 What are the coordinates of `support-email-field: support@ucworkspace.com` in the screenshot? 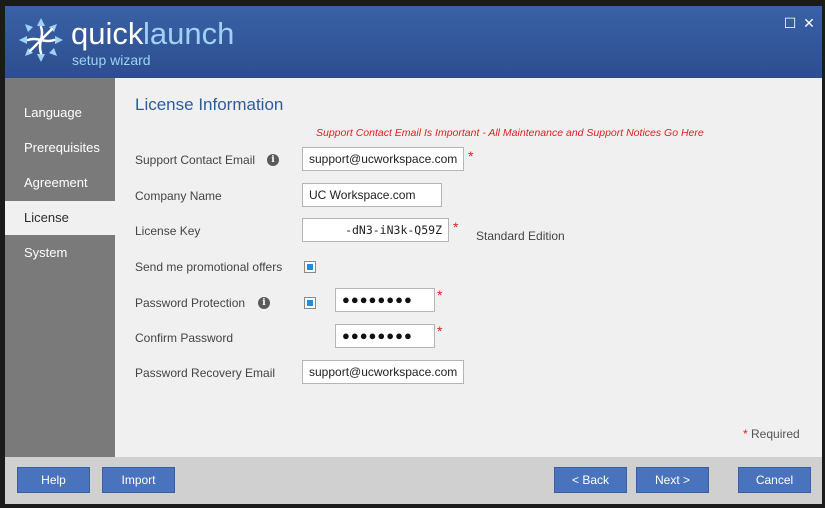 It's located at (383, 159).